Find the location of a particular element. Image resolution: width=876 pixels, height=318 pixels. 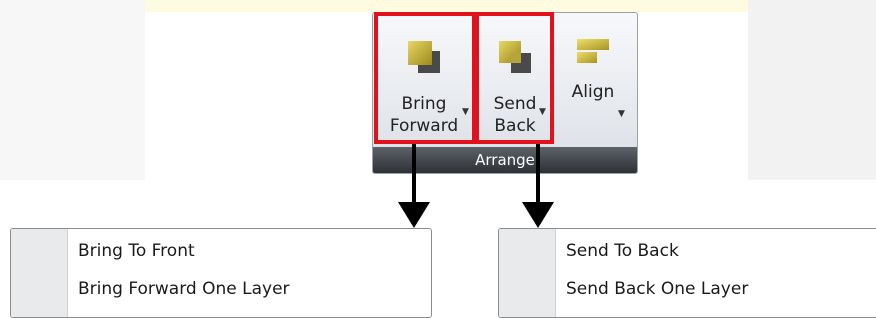

background-right is located at coordinates (812, 90).